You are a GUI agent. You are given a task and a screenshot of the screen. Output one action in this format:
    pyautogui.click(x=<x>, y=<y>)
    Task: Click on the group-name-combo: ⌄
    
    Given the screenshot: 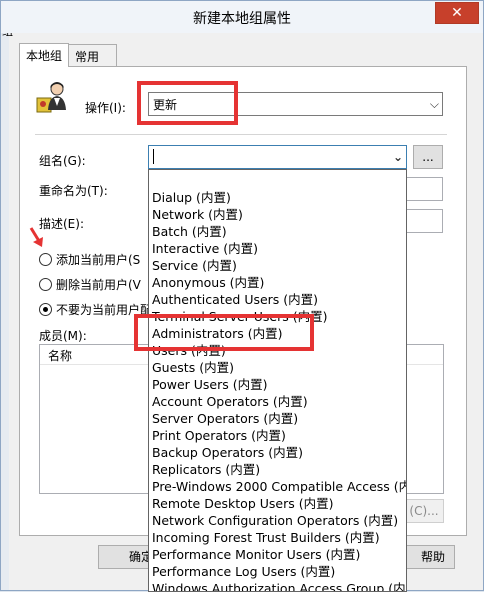 What is the action you would take?
    pyautogui.click(x=277, y=157)
    